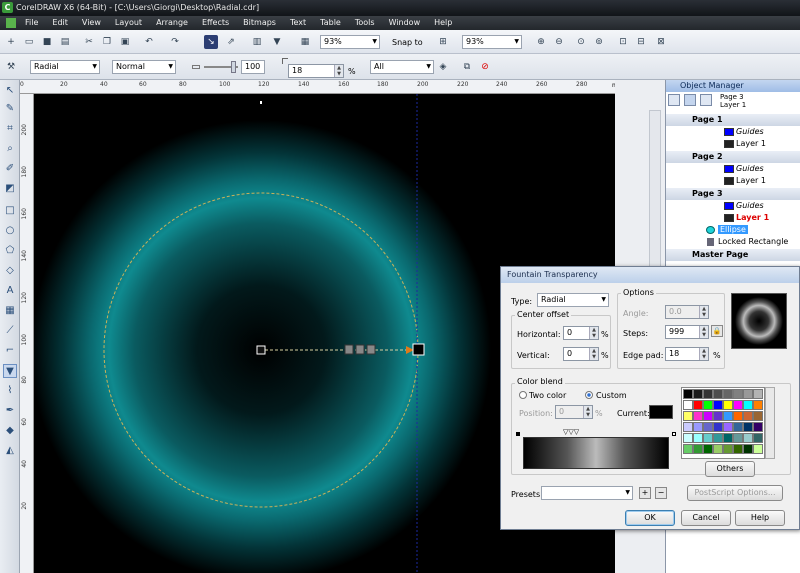  I want to click on zoom-tool-icon: ⌕, so click(10, 149).